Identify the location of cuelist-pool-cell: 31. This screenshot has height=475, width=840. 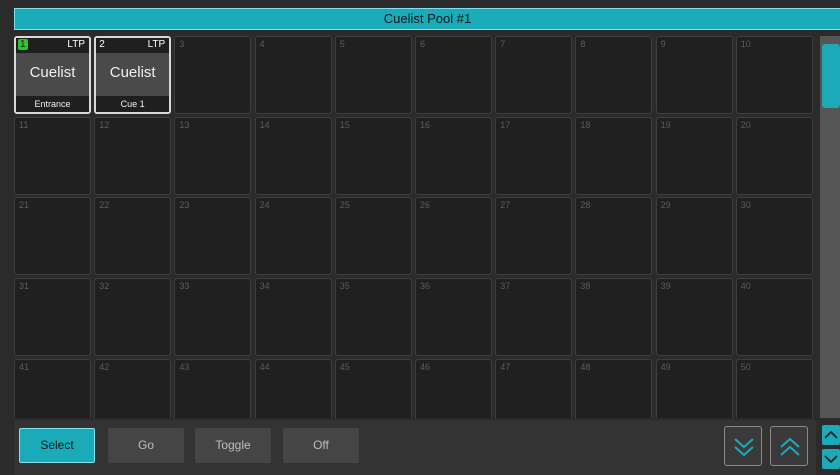
(52, 317).